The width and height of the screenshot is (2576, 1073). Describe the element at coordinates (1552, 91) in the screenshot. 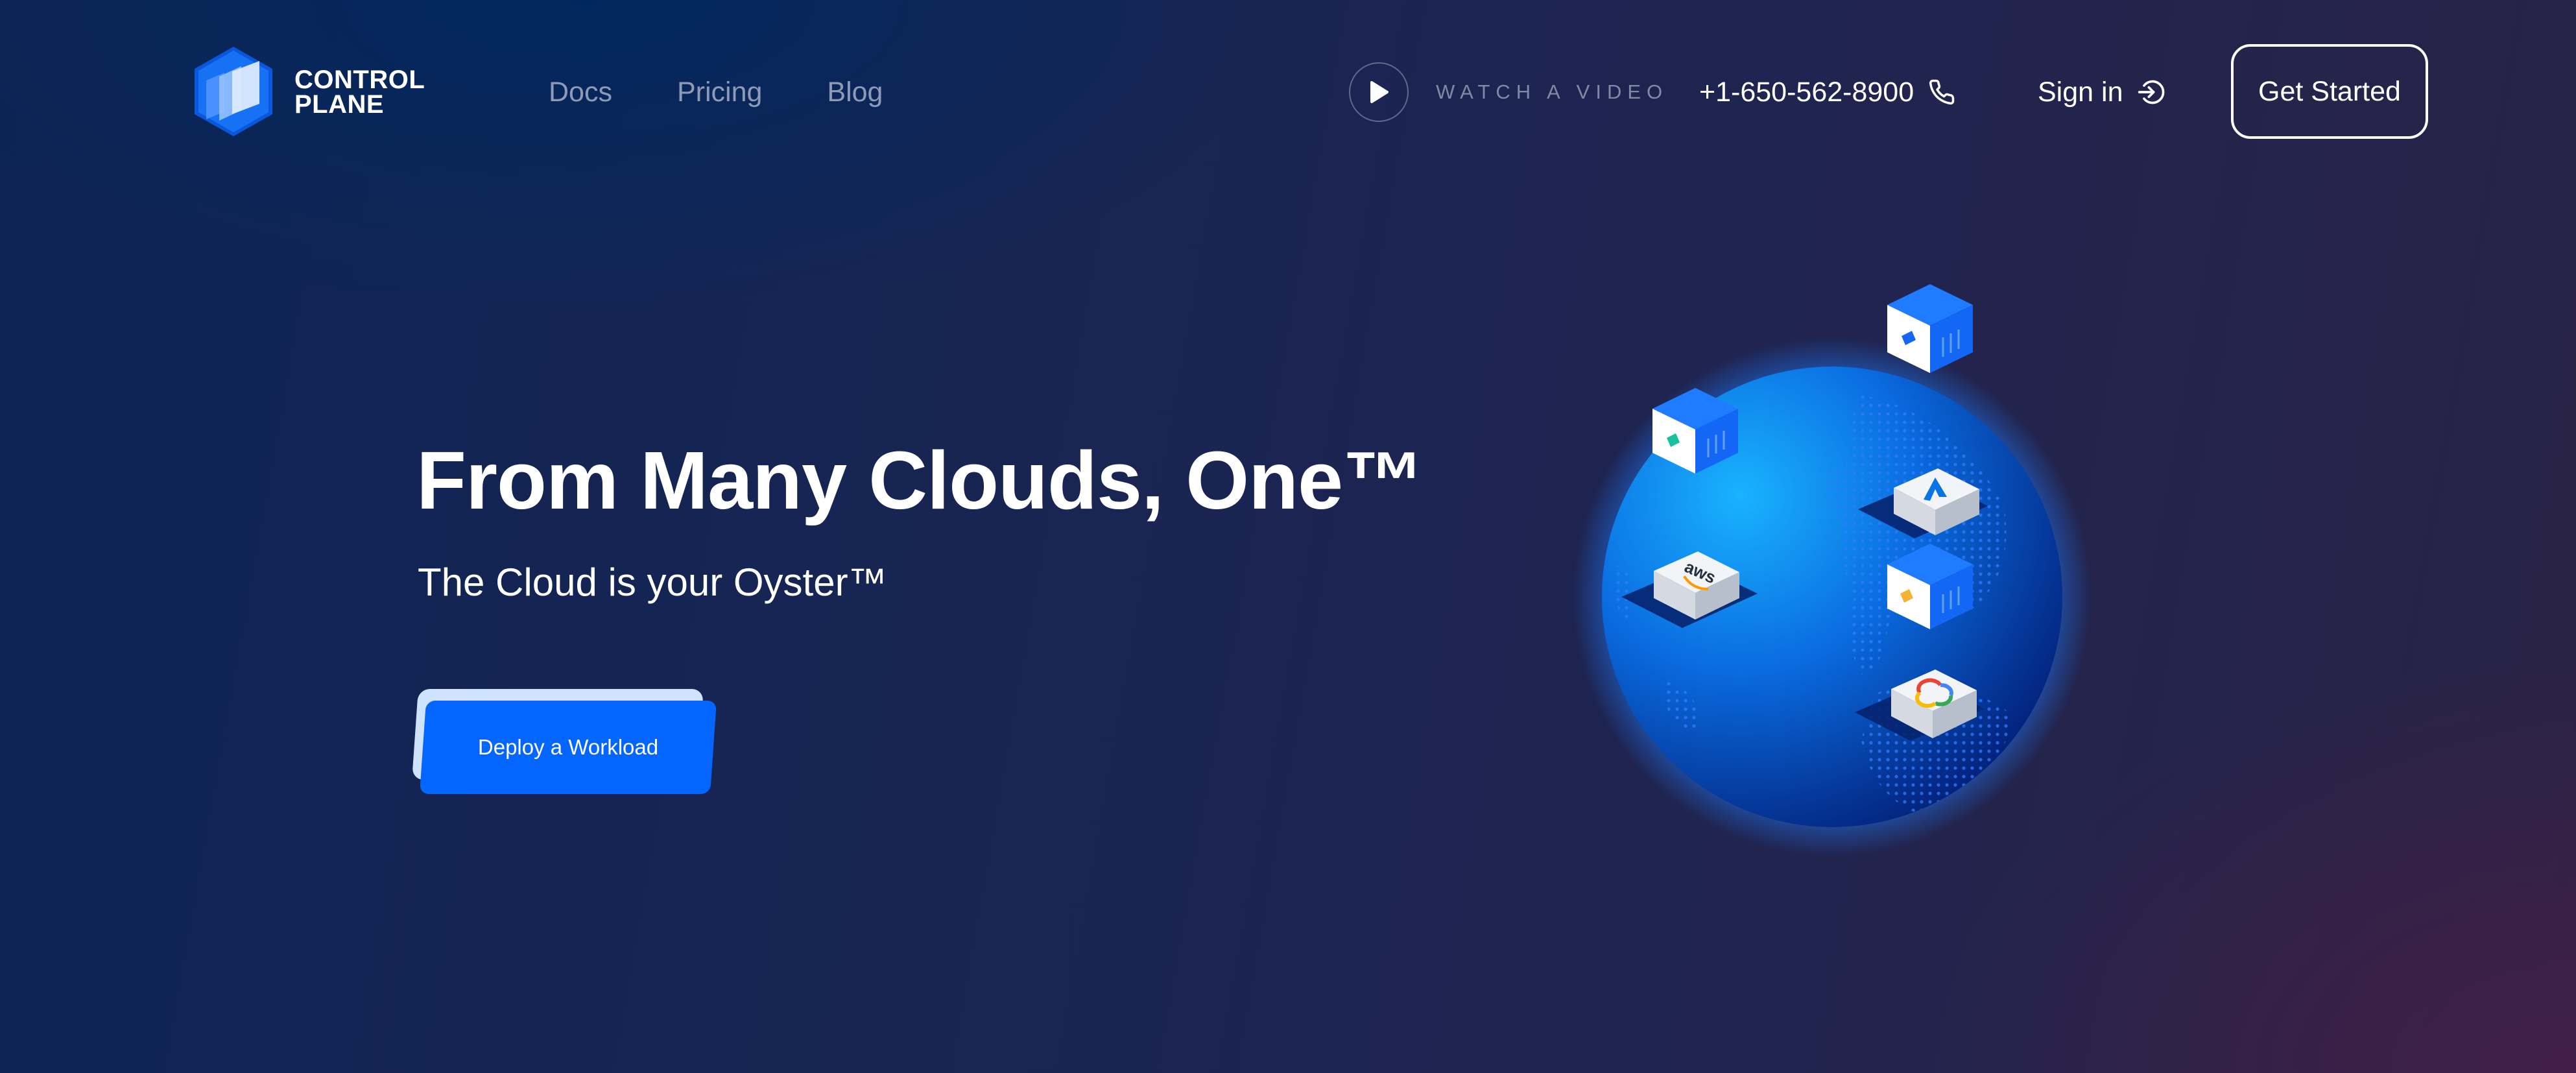

I see `watch-video-label: WATCH A VIDEO` at that location.